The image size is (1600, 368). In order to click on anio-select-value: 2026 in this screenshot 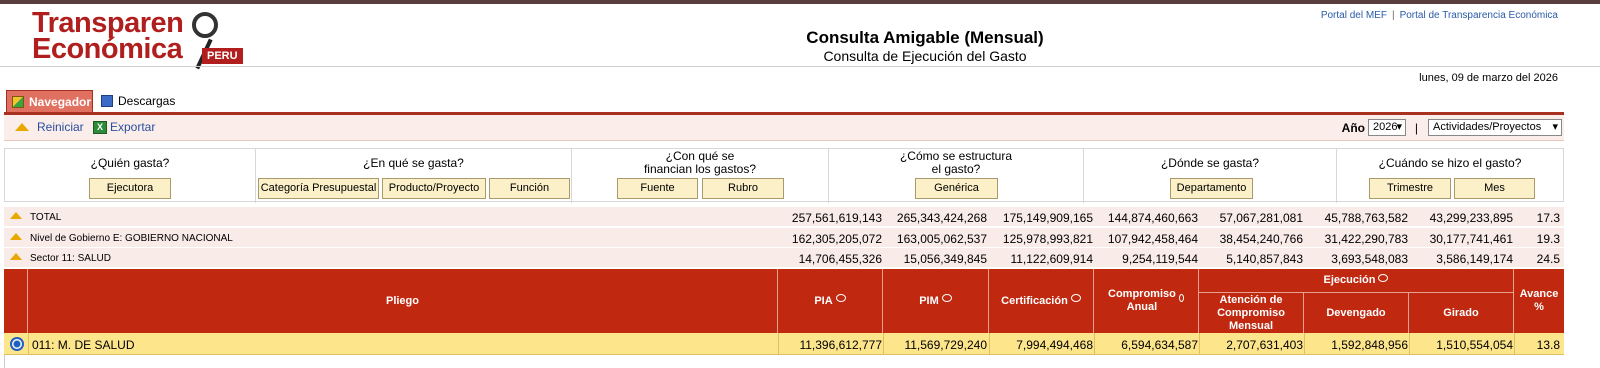, I will do `click(1385, 127)`.